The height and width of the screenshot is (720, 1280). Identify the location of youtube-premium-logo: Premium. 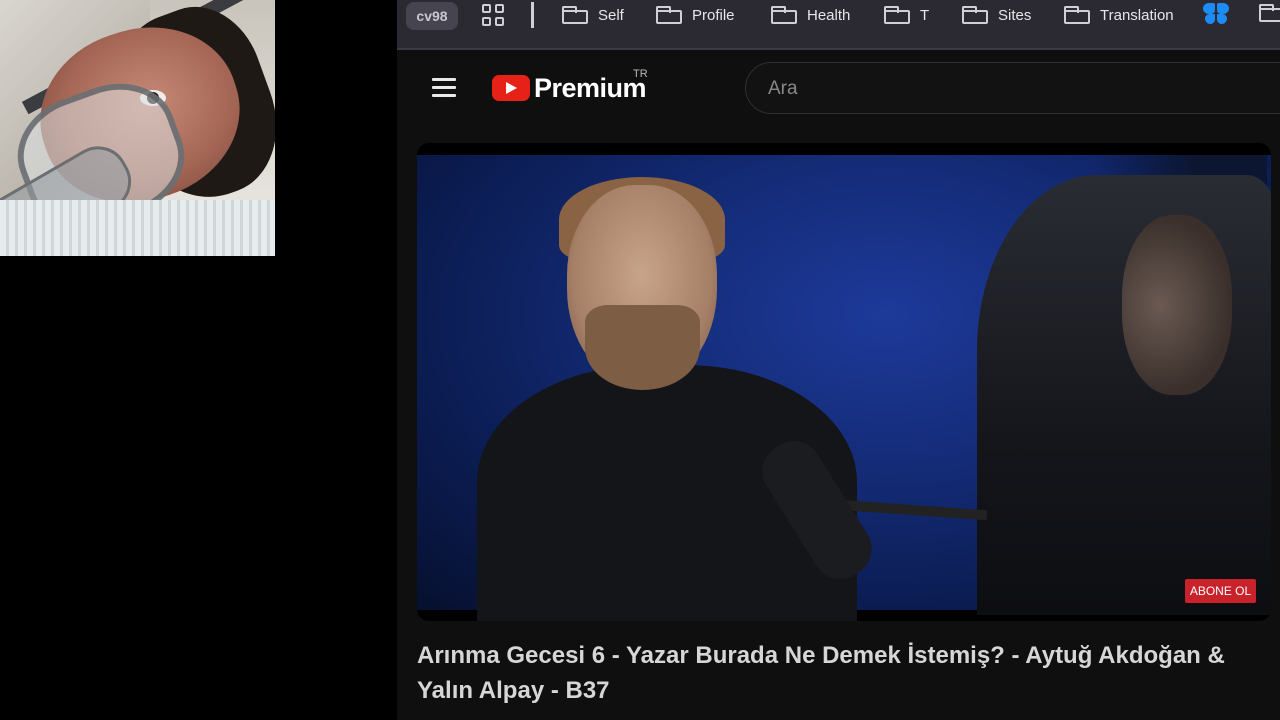
(569, 87).